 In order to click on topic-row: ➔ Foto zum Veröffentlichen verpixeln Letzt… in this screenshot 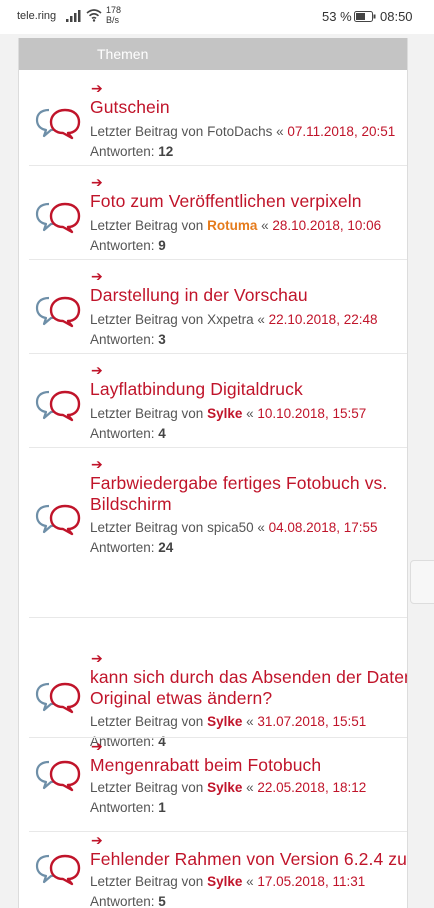, I will do `click(213, 213)`.